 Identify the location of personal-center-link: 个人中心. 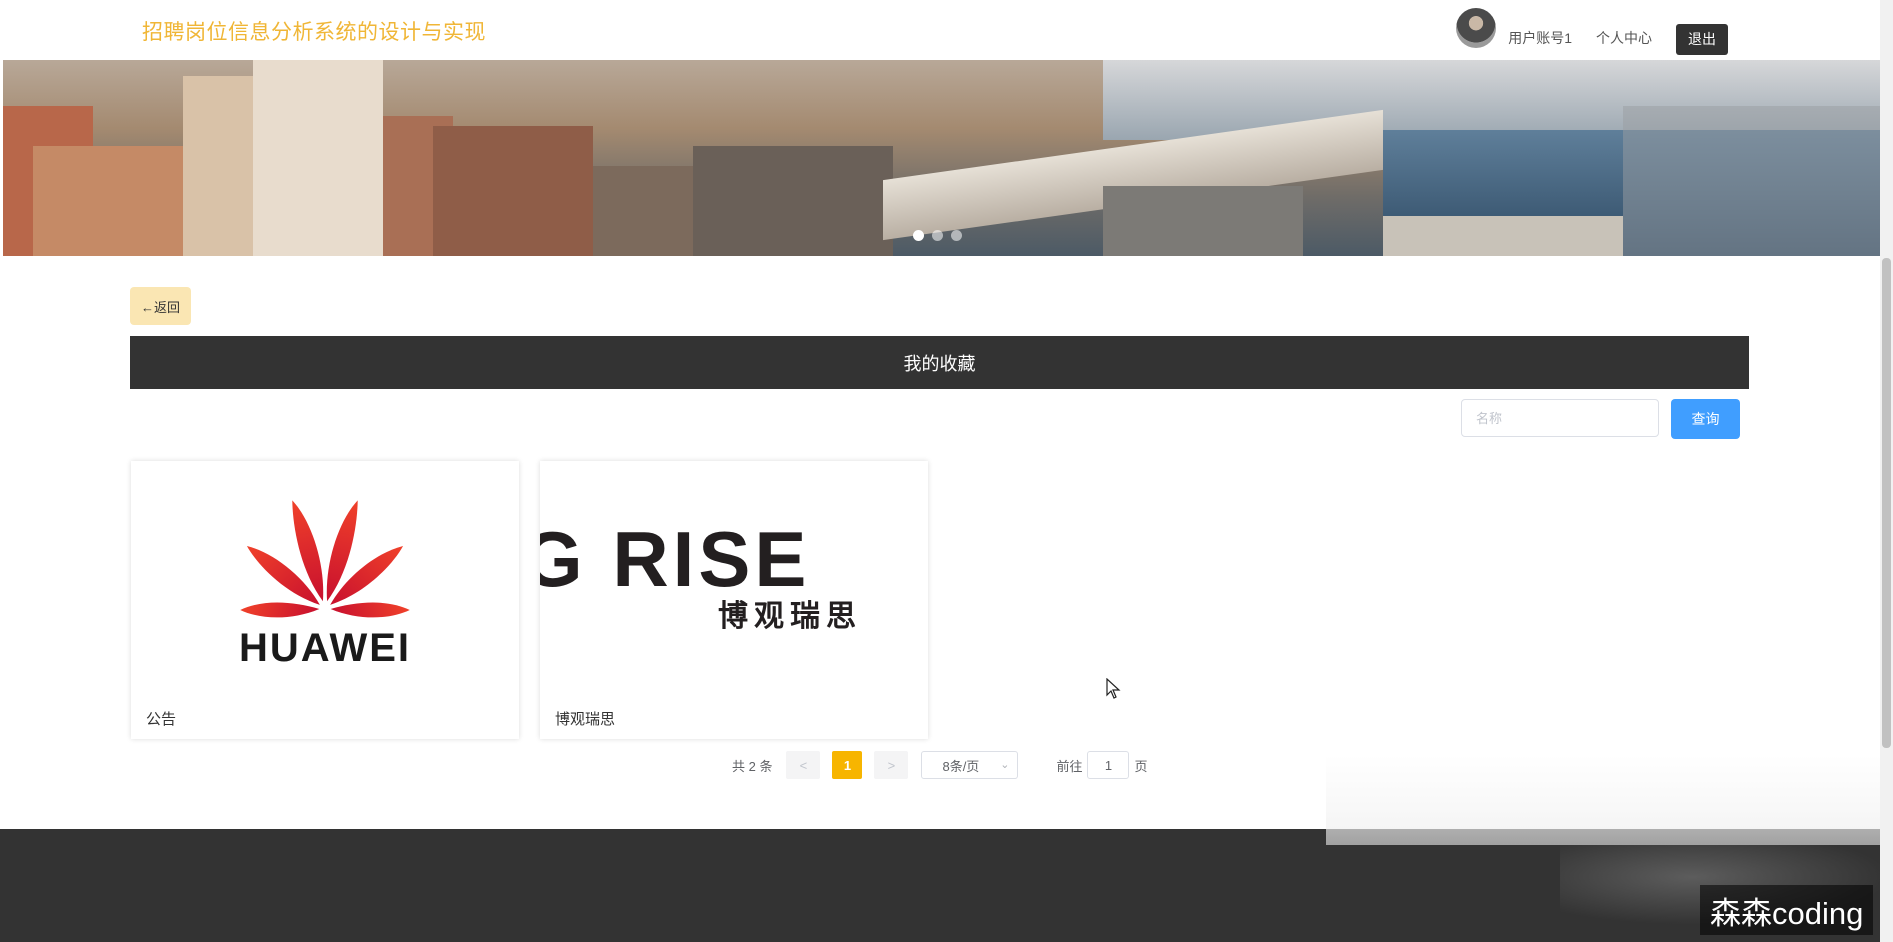
(1624, 38).